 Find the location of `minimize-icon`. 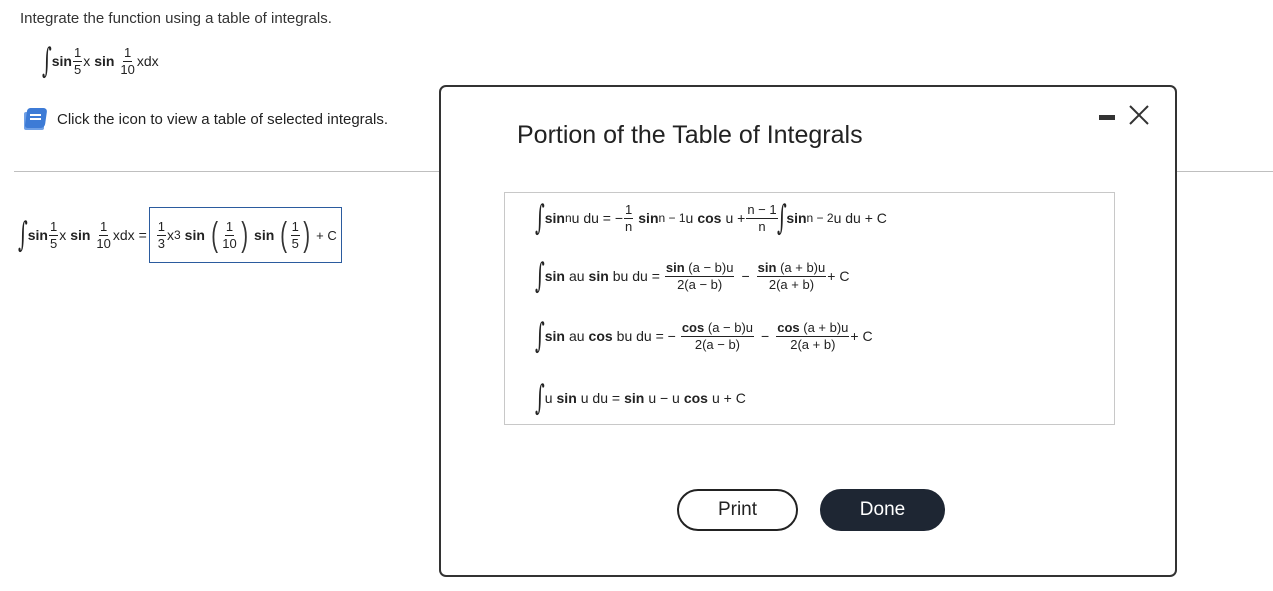

minimize-icon is located at coordinates (1107, 117).